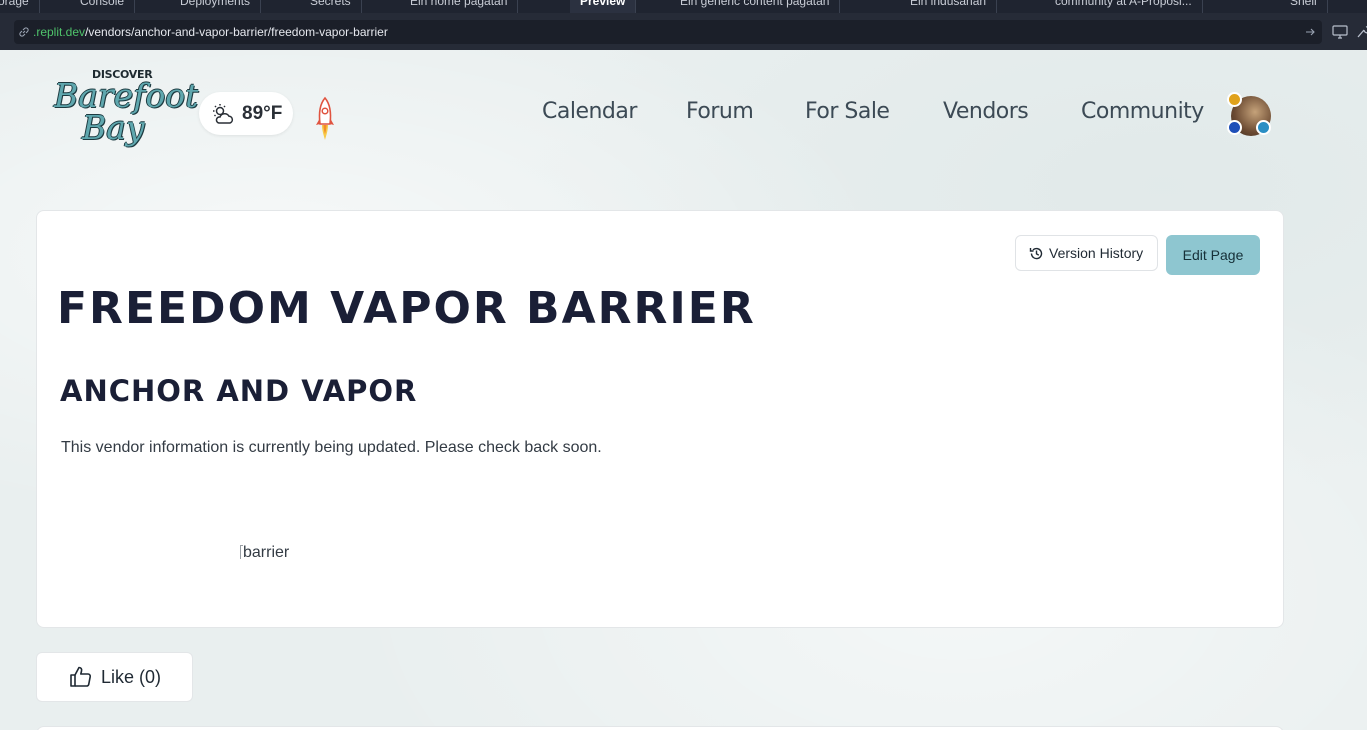 The image size is (1367, 730). Describe the element at coordinates (1036, 253) in the screenshot. I see `history-icon` at that location.